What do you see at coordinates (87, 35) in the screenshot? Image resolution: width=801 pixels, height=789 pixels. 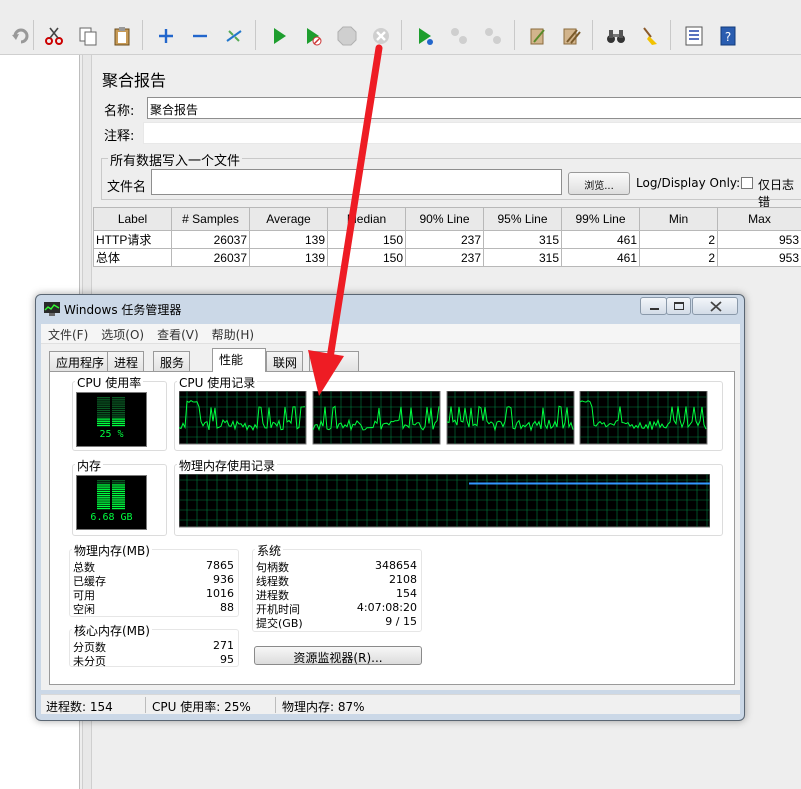 I see `copy-button` at bounding box center [87, 35].